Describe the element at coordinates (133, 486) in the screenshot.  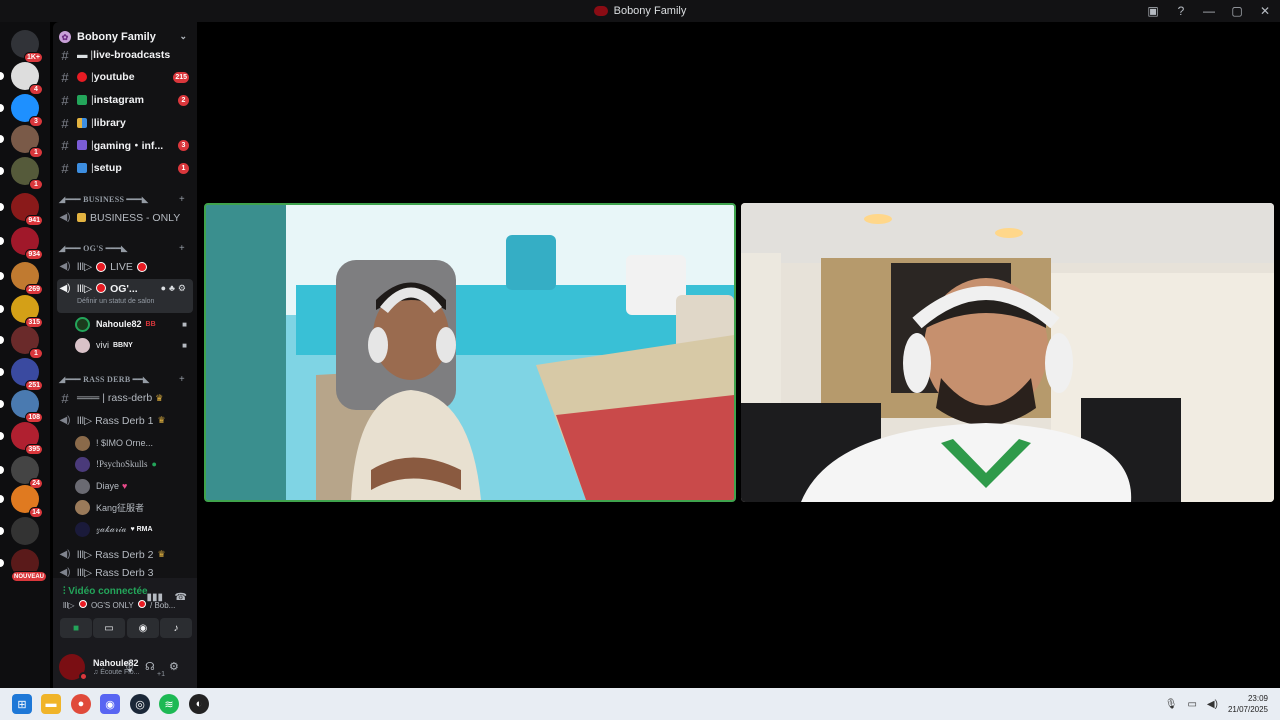
I see `voice-user: Diaye ♥` at that location.